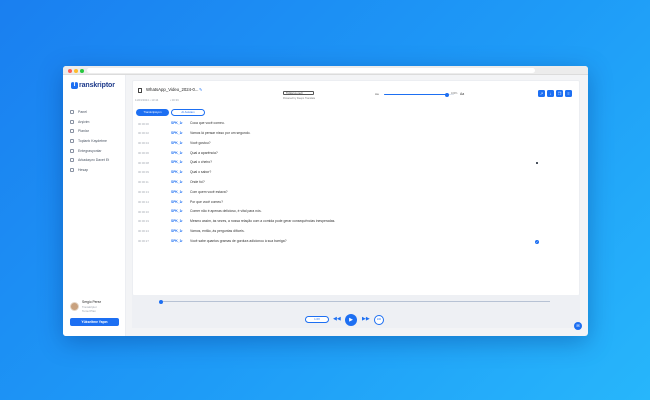 The width and height of the screenshot is (650, 400). What do you see at coordinates (206, 202) in the screenshot?
I see `transcript-text: Por que você comeu?` at bounding box center [206, 202].